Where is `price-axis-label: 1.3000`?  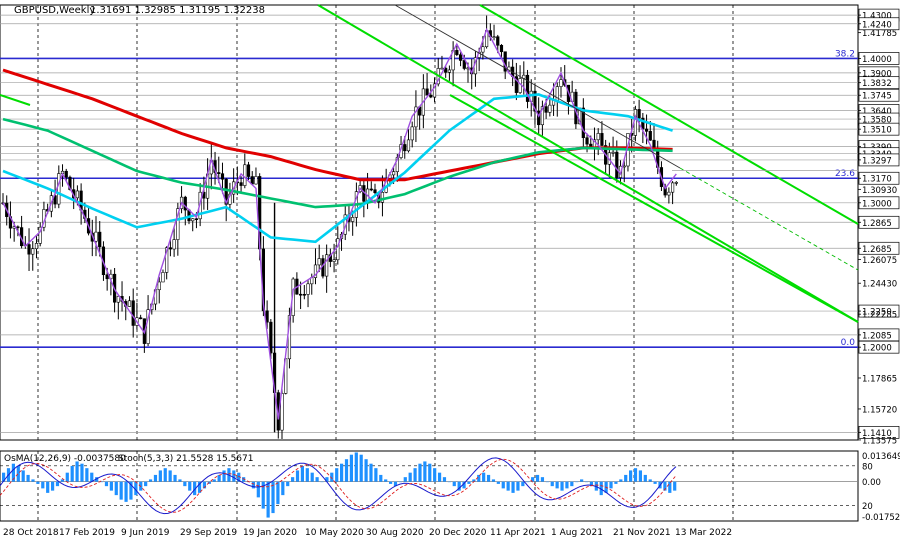 price-axis-label: 1.3000 is located at coordinates (877, 204).